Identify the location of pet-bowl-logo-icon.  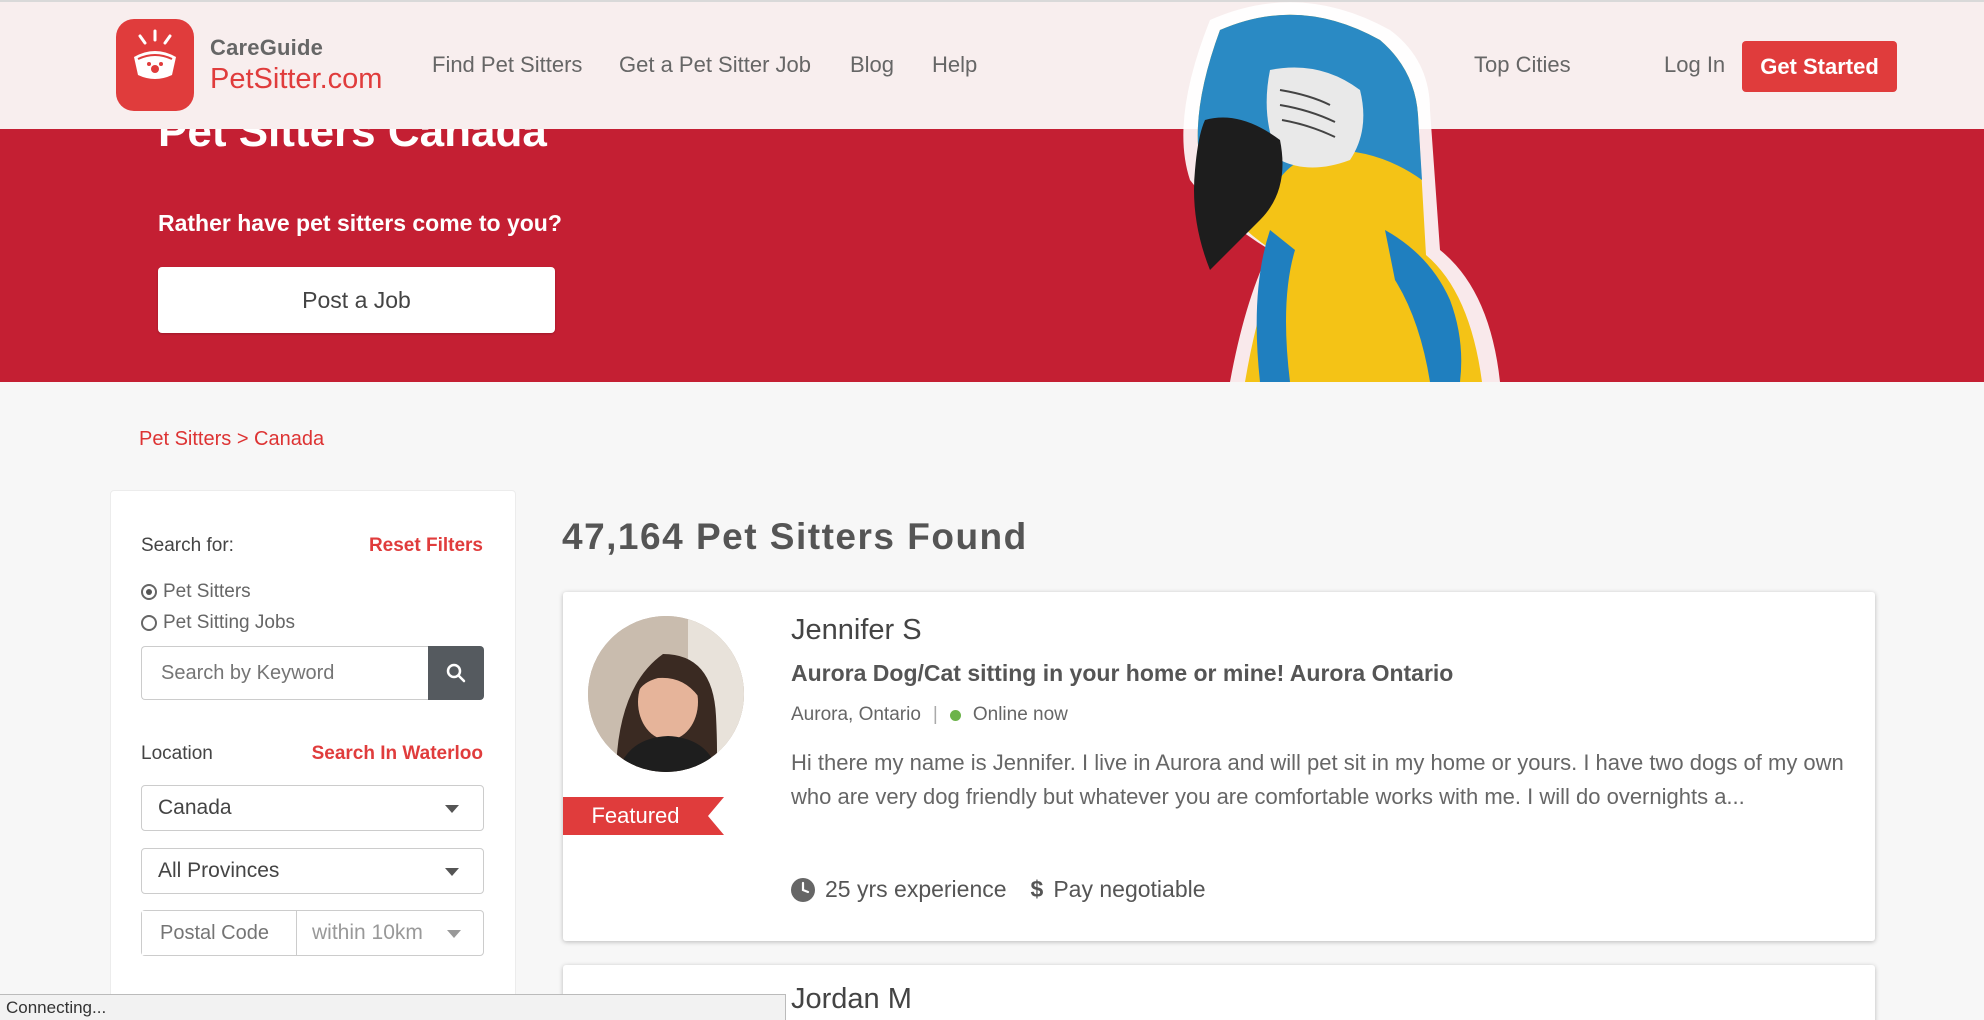
(155, 65).